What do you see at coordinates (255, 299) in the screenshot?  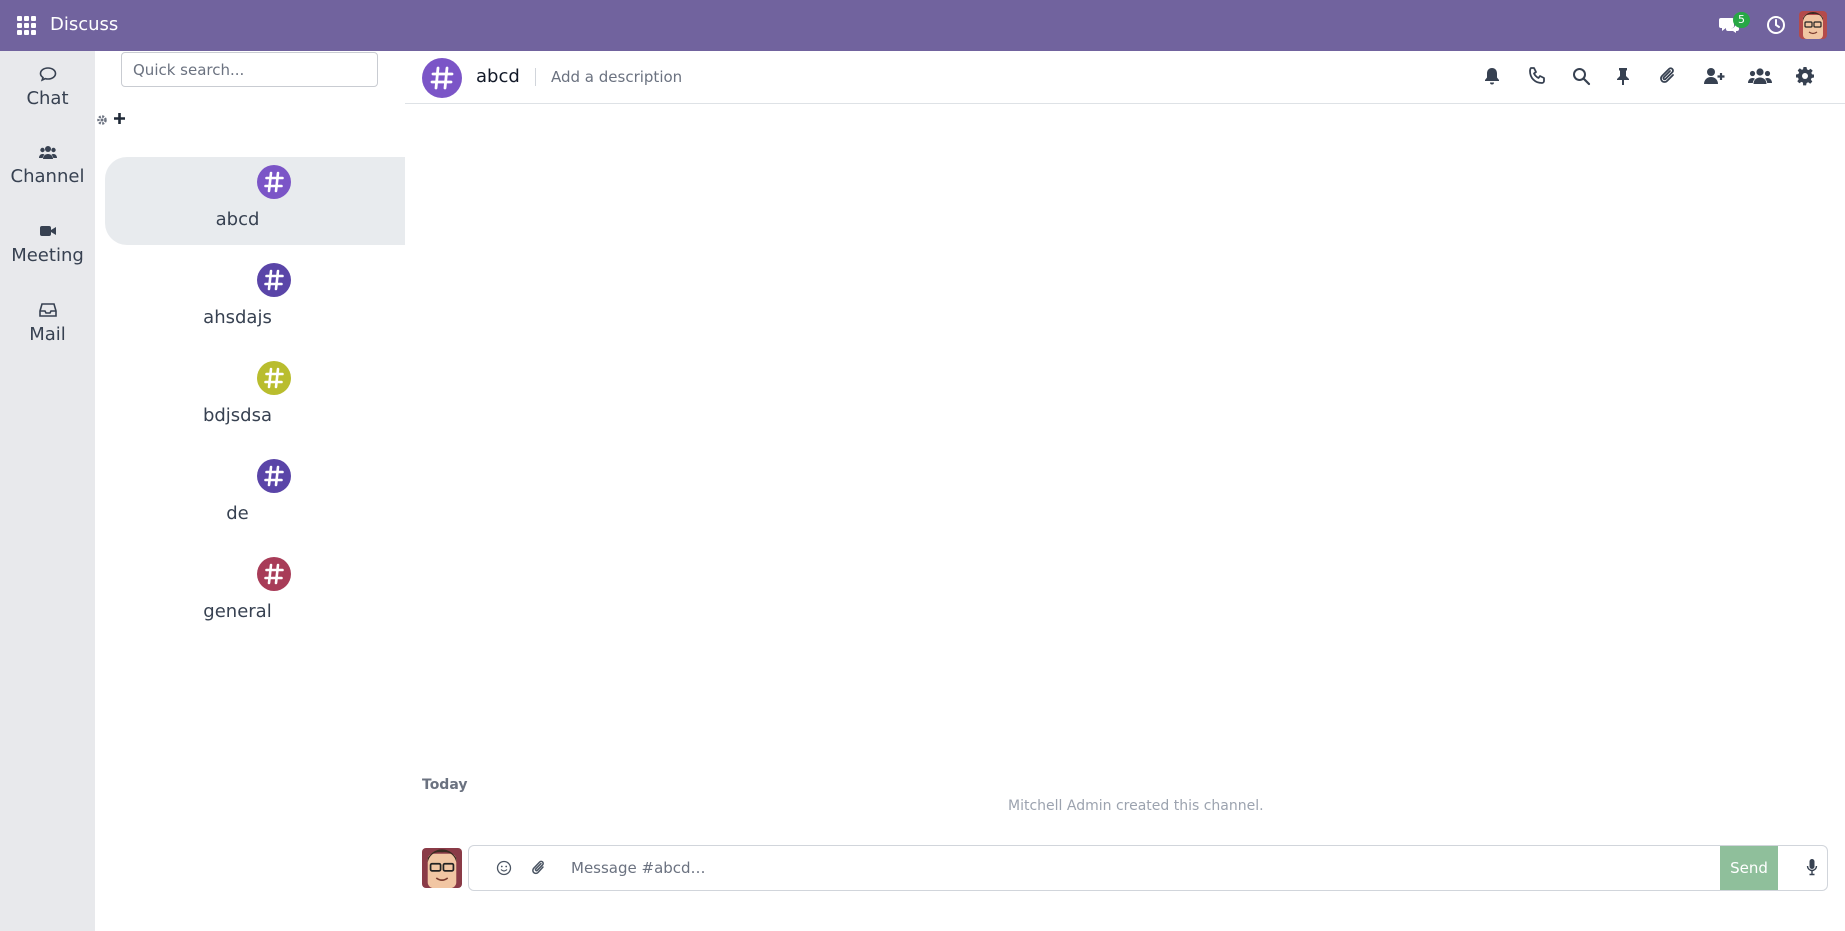 I see `channel-item-ahsdajs: ahsdajs` at bounding box center [255, 299].